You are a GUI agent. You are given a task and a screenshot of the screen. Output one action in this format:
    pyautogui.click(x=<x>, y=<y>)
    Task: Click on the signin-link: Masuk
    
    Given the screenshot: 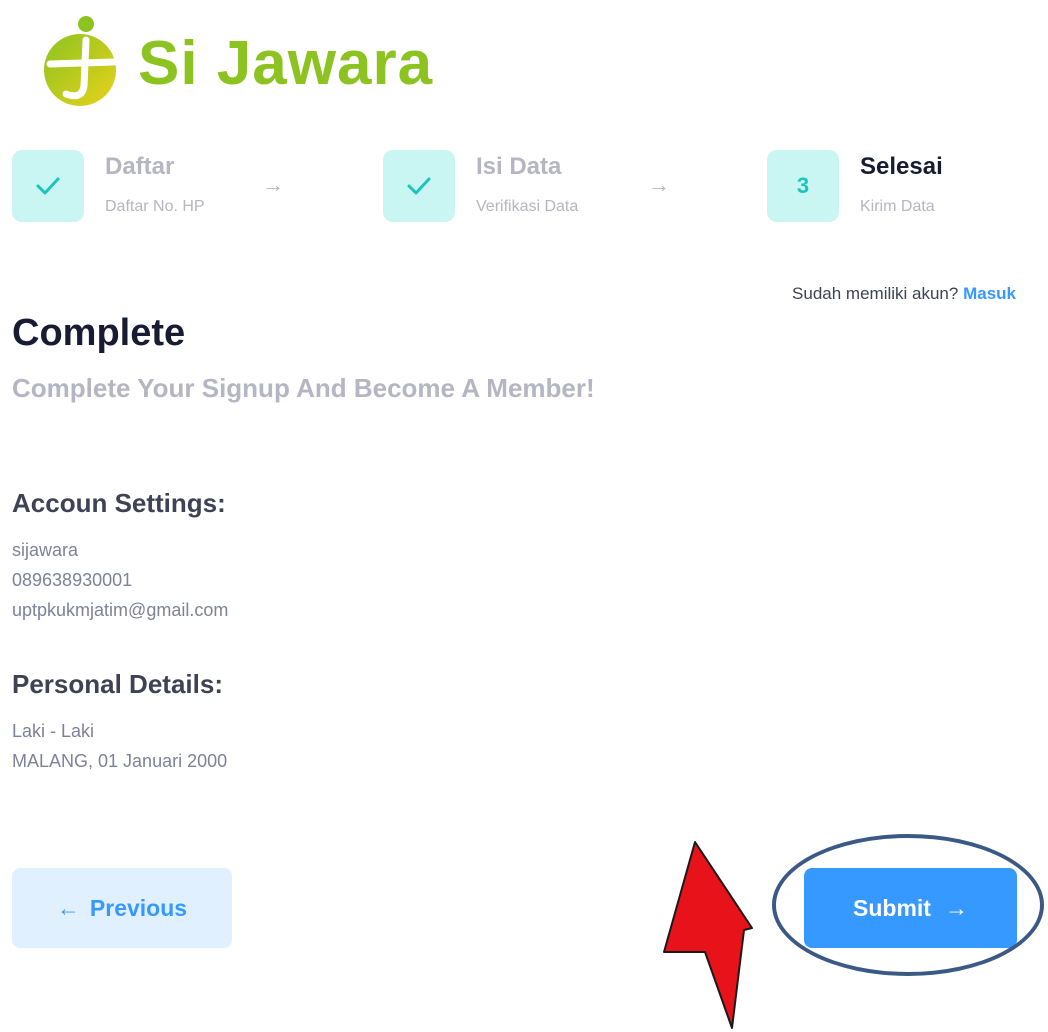 What is the action you would take?
    pyautogui.click(x=989, y=293)
    